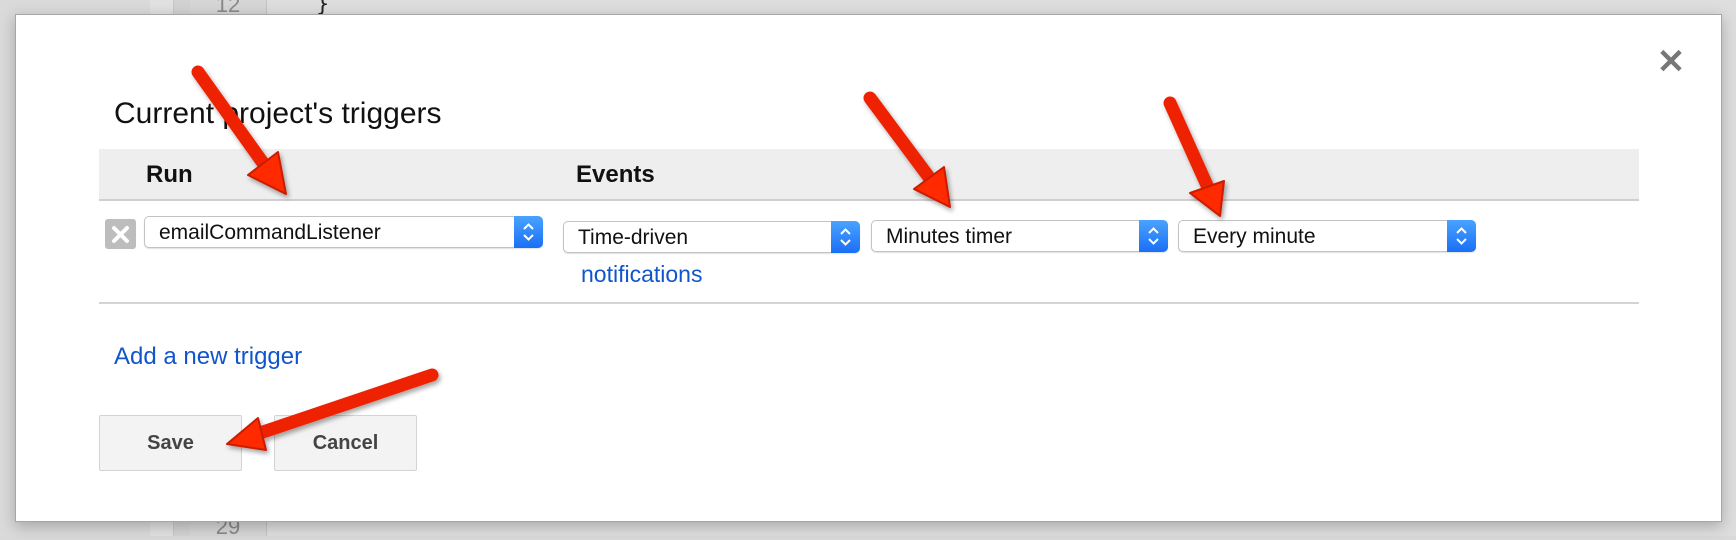 This screenshot has width=1736, height=540. What do you see at coordinates (641, 274) in the screenshot?
I see `notifications-link: notifications` at bounding box center [641, 274].